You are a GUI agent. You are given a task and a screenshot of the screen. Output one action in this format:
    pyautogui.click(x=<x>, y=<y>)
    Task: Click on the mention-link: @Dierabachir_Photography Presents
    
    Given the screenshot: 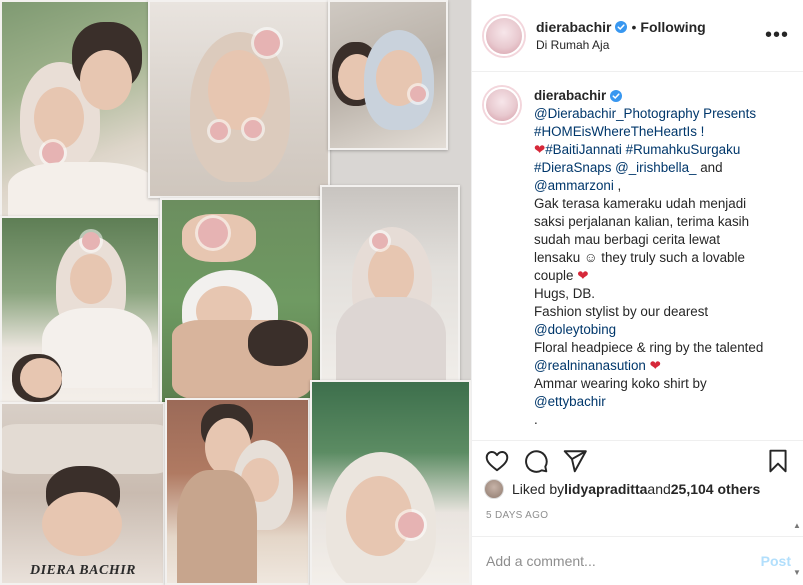 What is the action you would take?
    pyautogui.click(x=645, y=113)
    